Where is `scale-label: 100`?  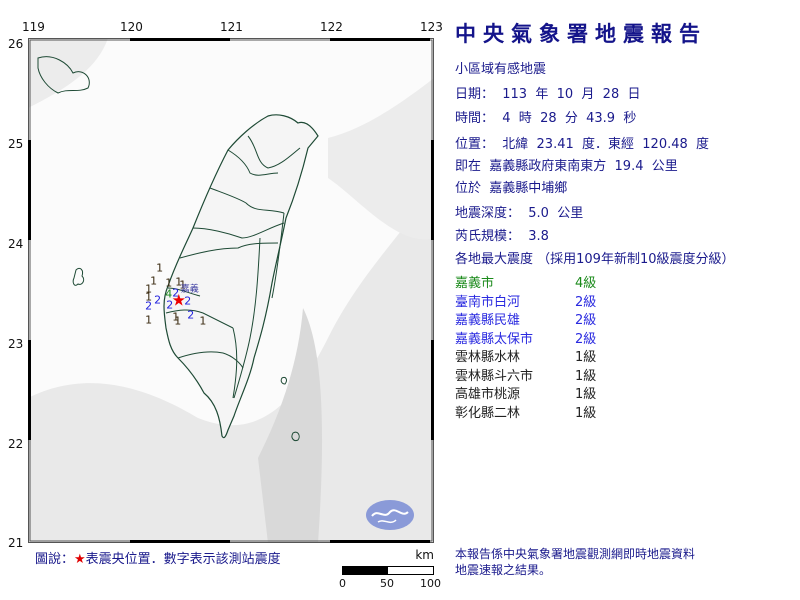
scale-label: 100 is located at coordinates (430, 583).